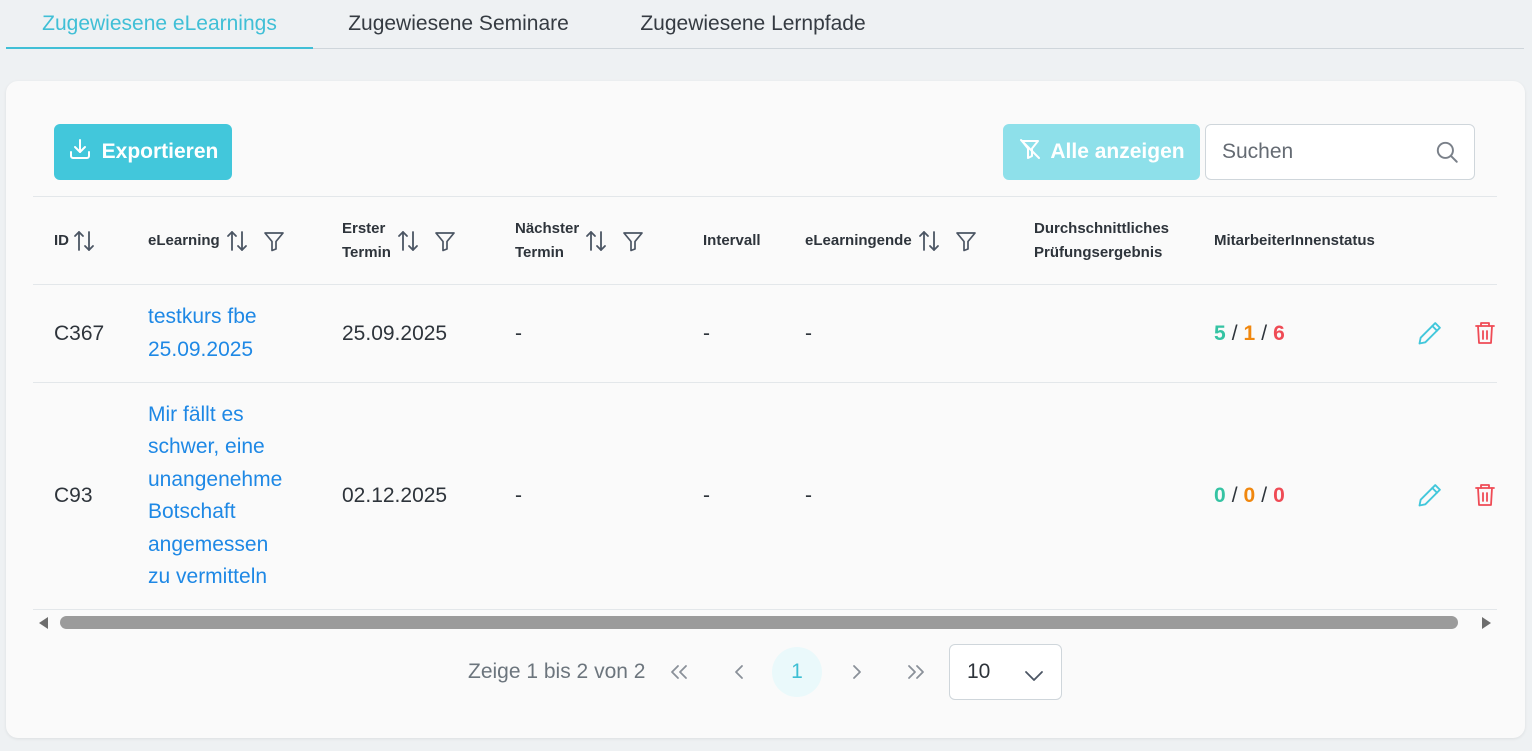 Image resolution: width=1532 pixels, height=751 pixels. Describe the element at coordinates (1447, 154) in the screenshot. I see `search-icon` at that location.